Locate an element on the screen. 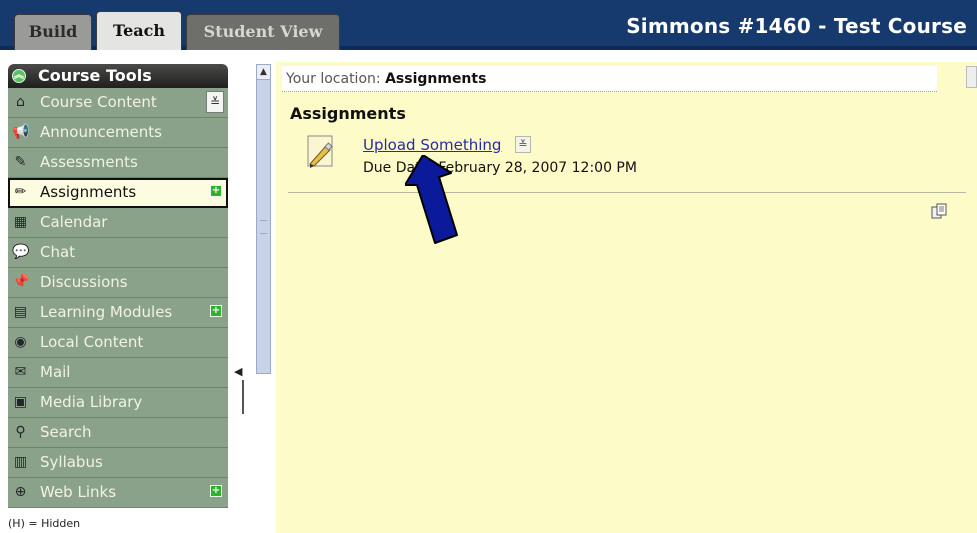  sidebar-item-label: Chat is located at coordinates (58, 252).